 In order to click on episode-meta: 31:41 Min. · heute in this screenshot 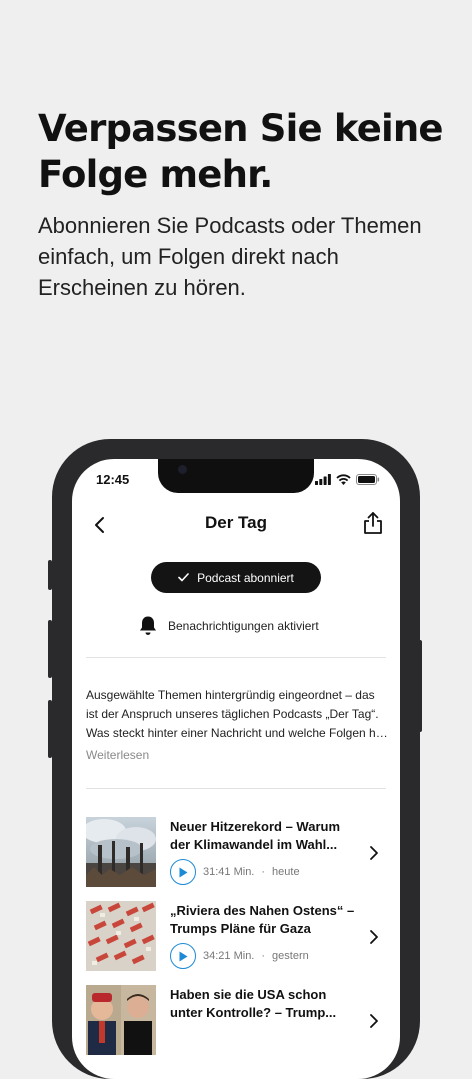, I will do `click(235, 872)`.